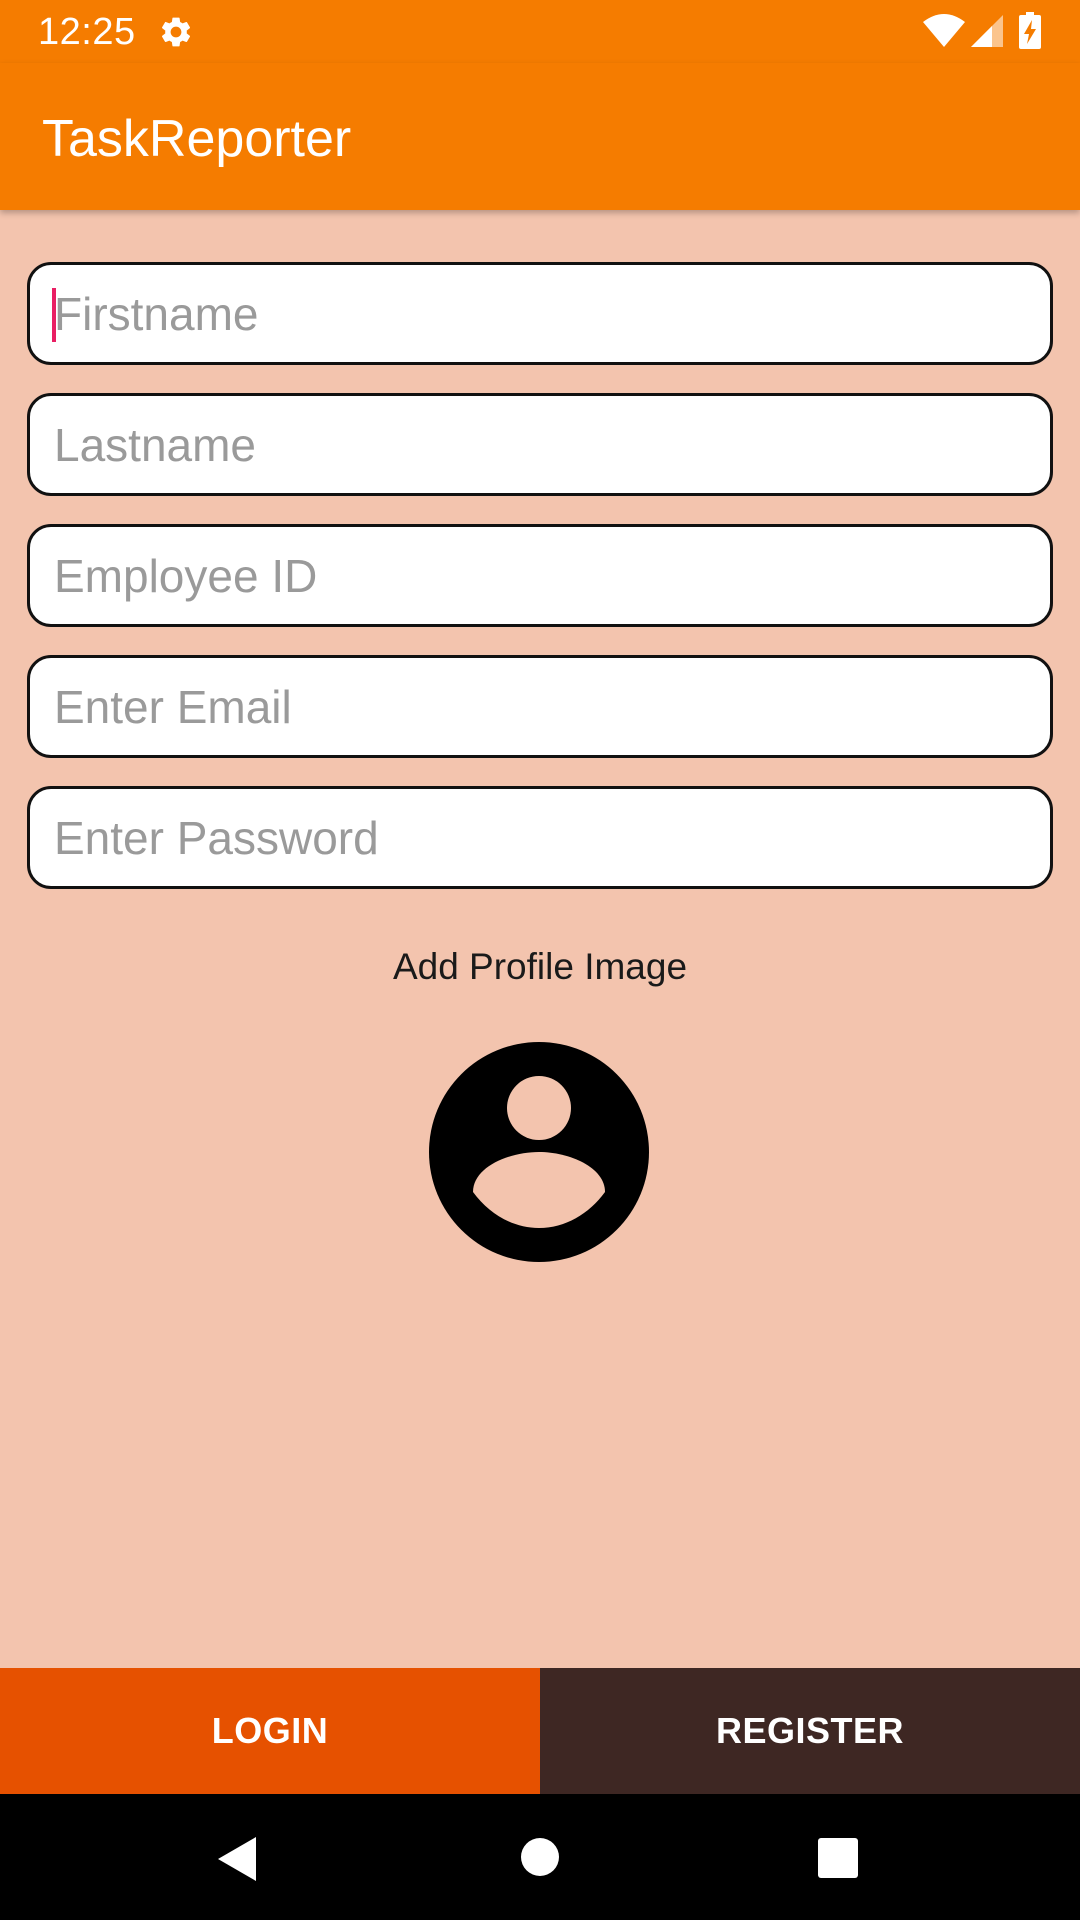 This screenshot has height=1920, width=1080. I want to click on signal-icon, so click(987, 33).